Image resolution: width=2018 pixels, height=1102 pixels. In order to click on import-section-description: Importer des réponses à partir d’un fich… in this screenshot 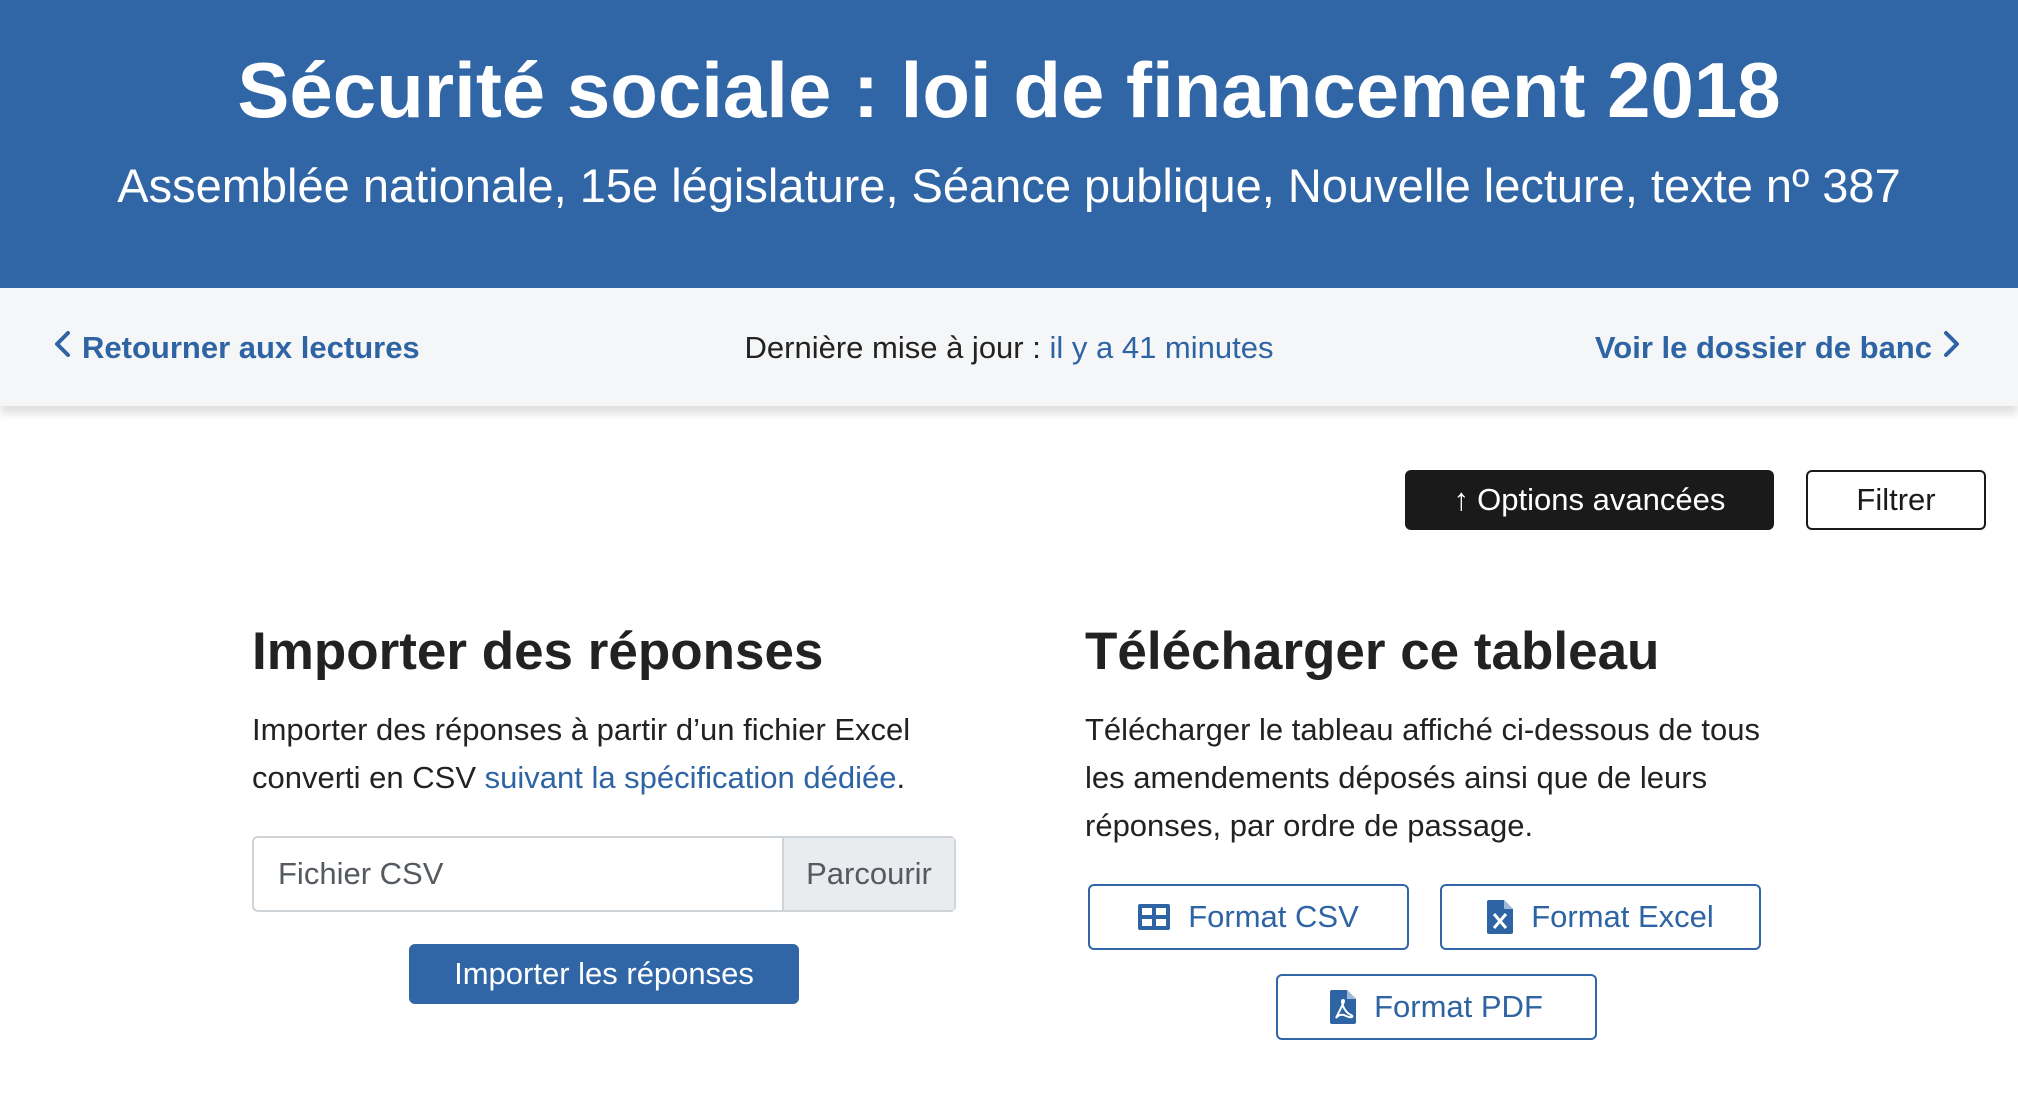, I will do `click(587, 754)`.